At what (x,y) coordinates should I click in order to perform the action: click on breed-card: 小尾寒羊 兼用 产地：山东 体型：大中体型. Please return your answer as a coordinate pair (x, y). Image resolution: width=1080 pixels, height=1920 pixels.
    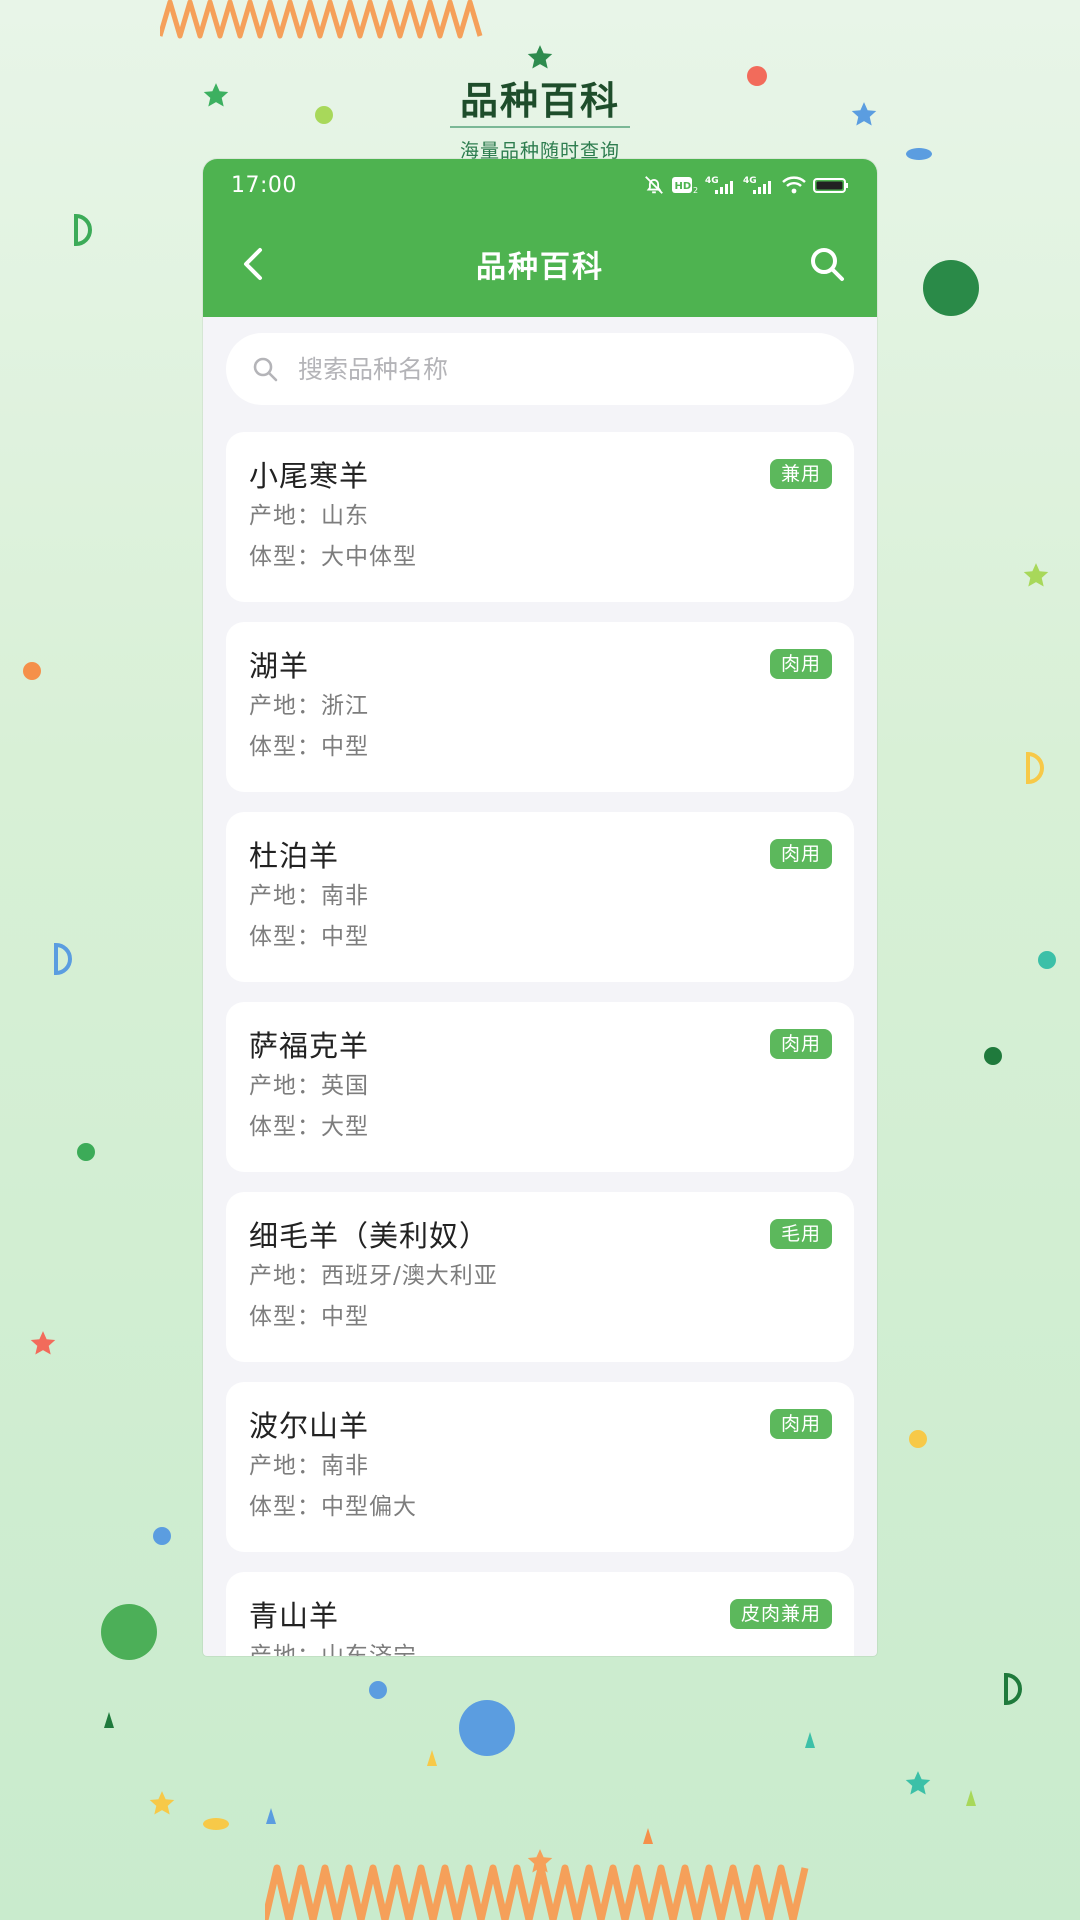
    Looking at the image, I should click on (540, 517).